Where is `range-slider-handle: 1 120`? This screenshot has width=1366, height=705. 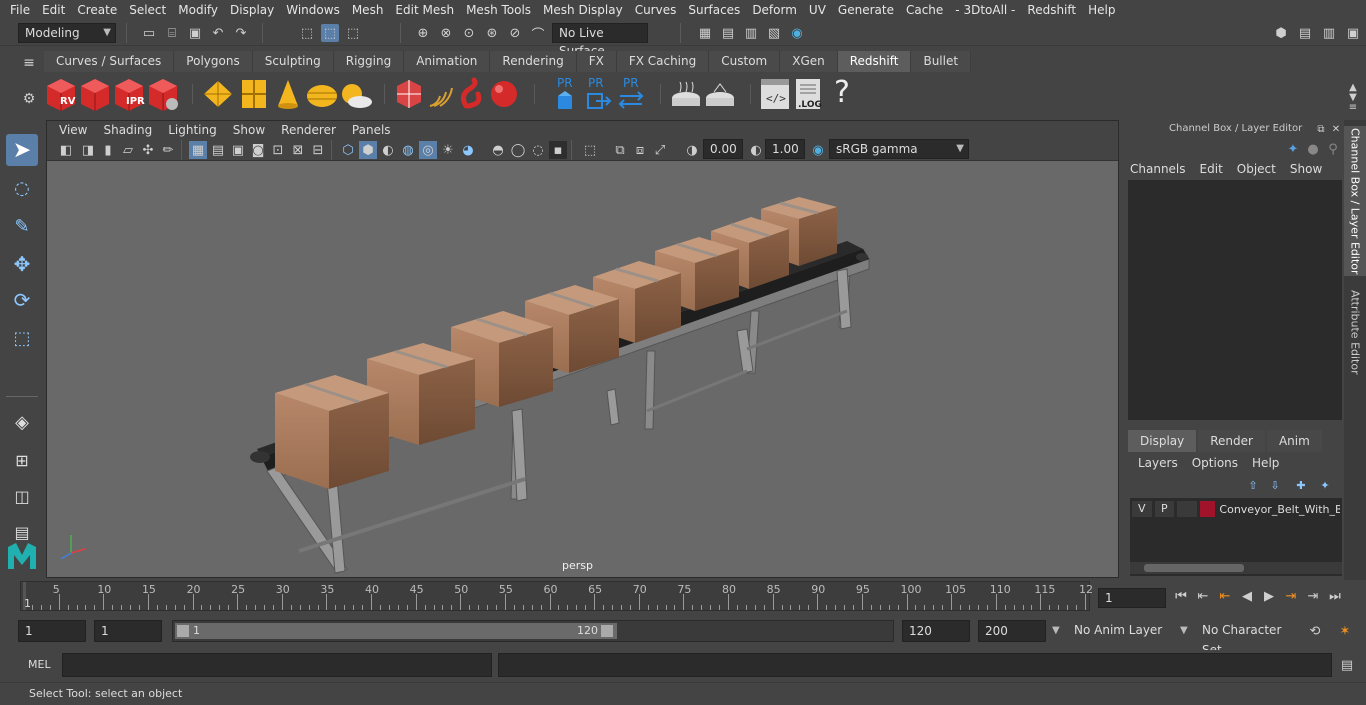 range-slider-handle: 1 120 is located at coordinates (396, 631).